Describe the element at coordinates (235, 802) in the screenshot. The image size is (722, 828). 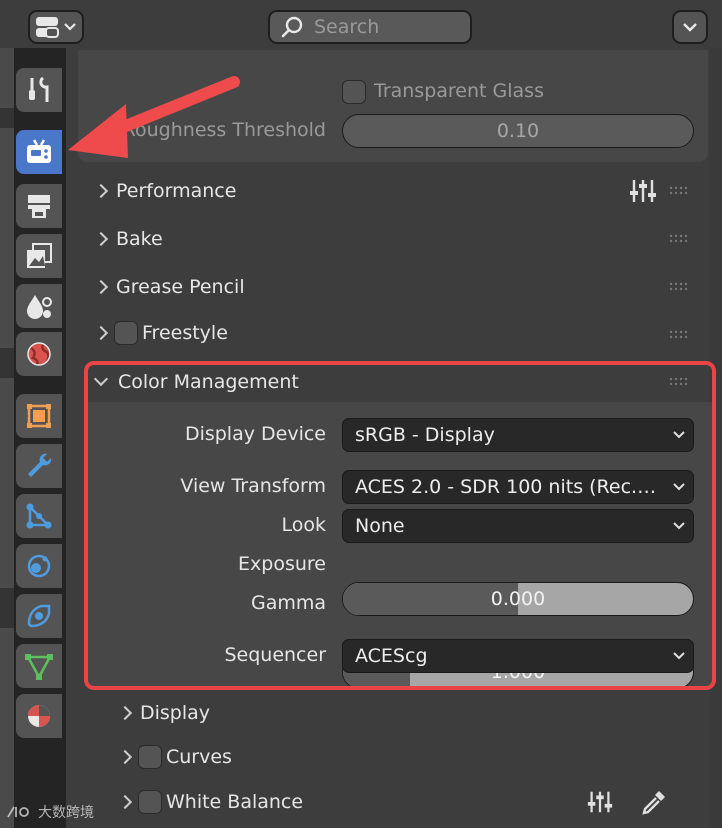
I see `subpanel-title-white-balance: White Balance` at that location.